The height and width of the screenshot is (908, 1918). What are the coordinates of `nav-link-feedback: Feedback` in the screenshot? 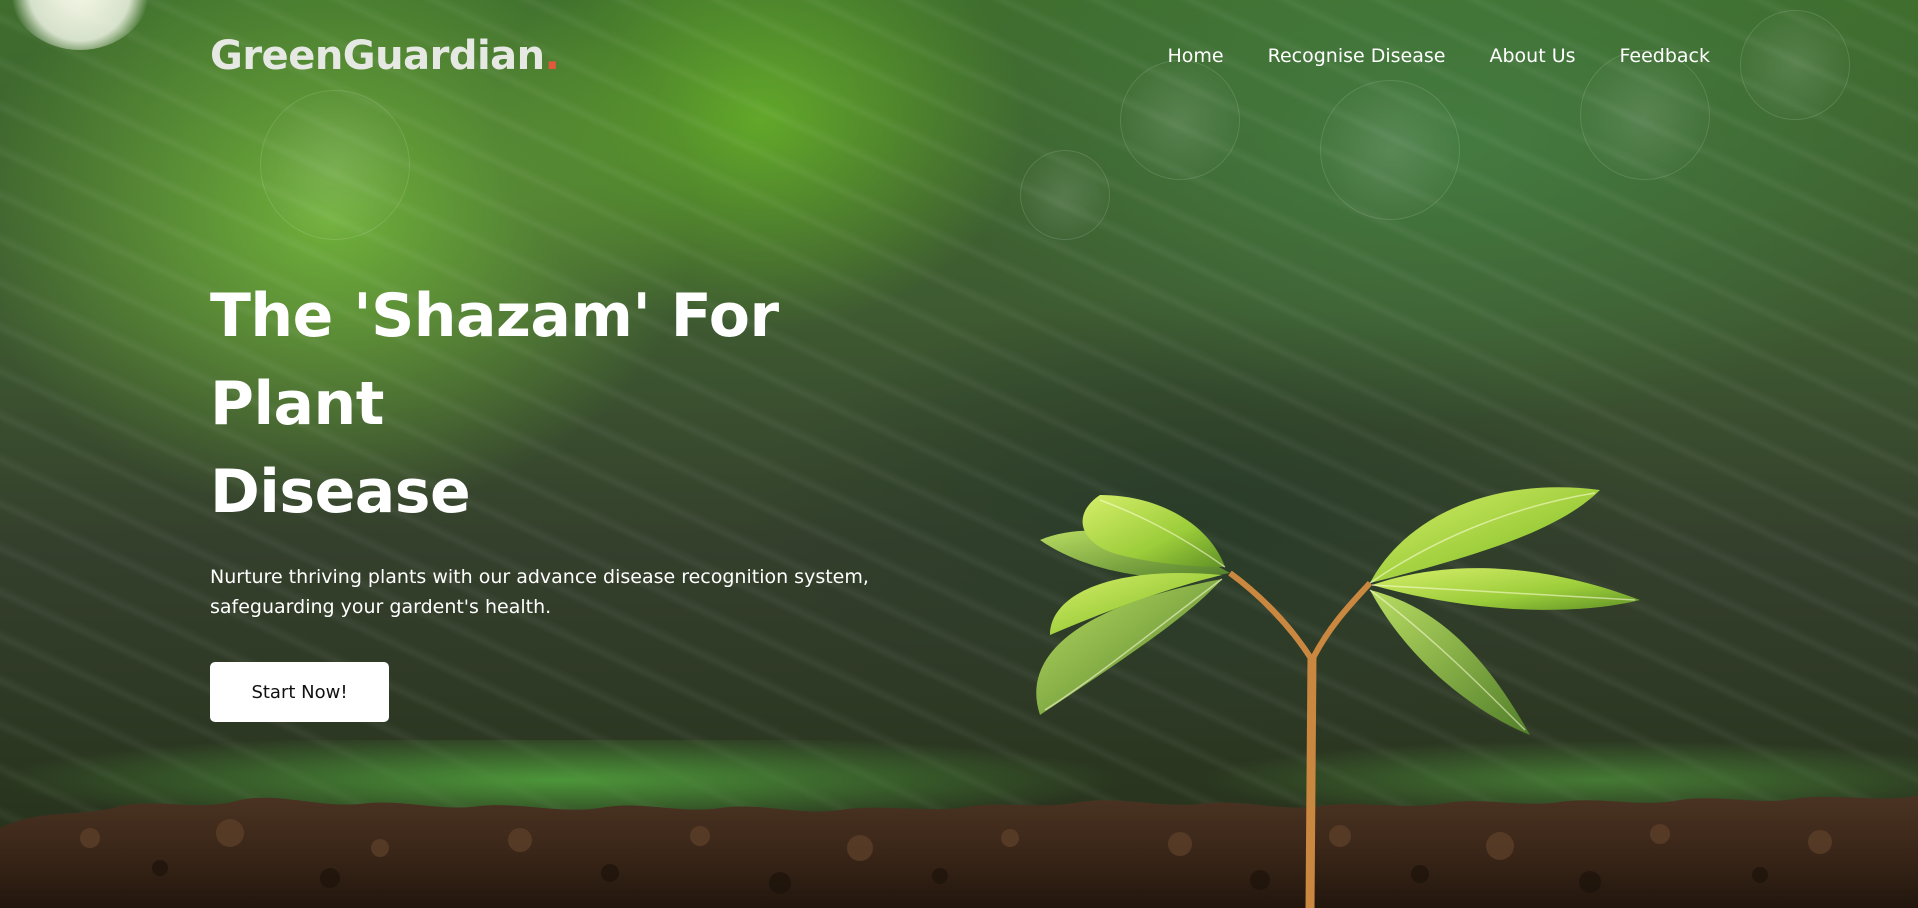 It's located at (1665, 56).